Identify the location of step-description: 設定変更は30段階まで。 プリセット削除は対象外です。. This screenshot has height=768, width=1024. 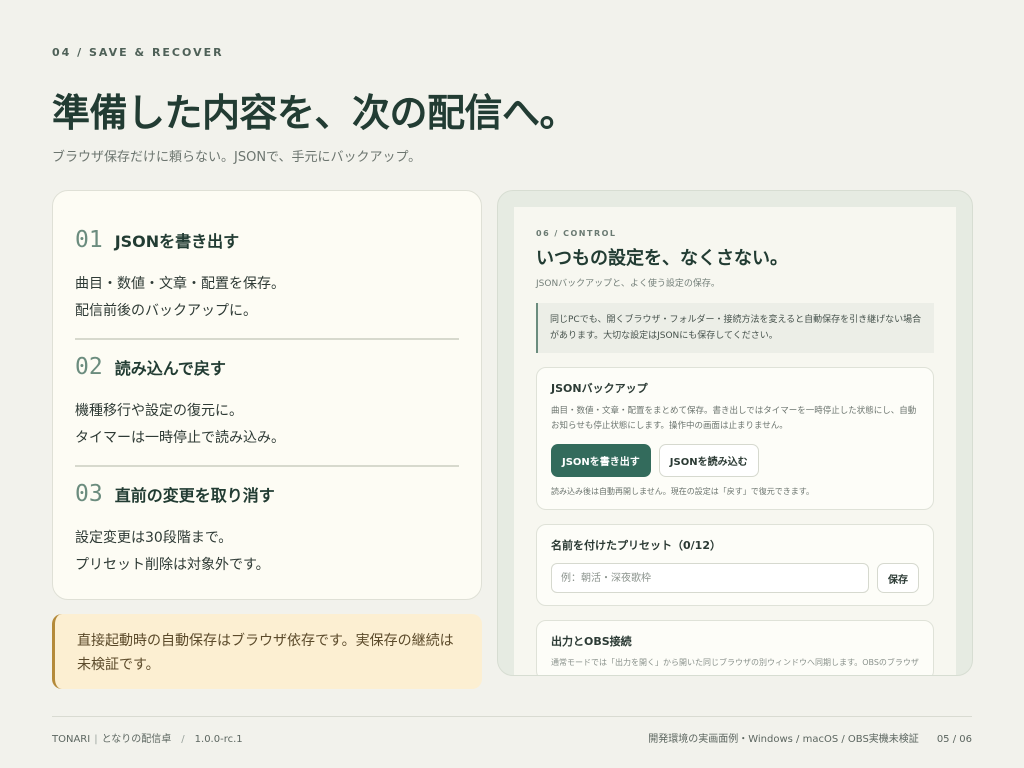
(267, 552).